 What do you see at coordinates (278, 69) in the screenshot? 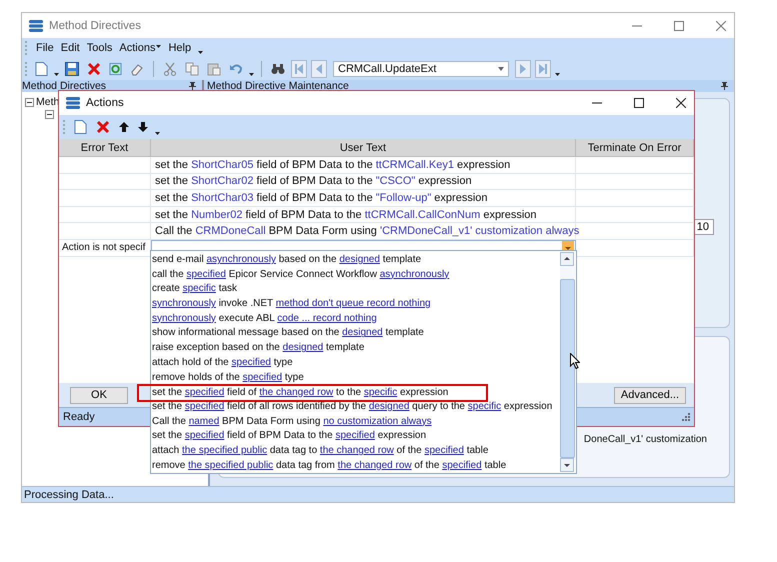
I see `binoculars-icon` at bounding box center [278, 69].